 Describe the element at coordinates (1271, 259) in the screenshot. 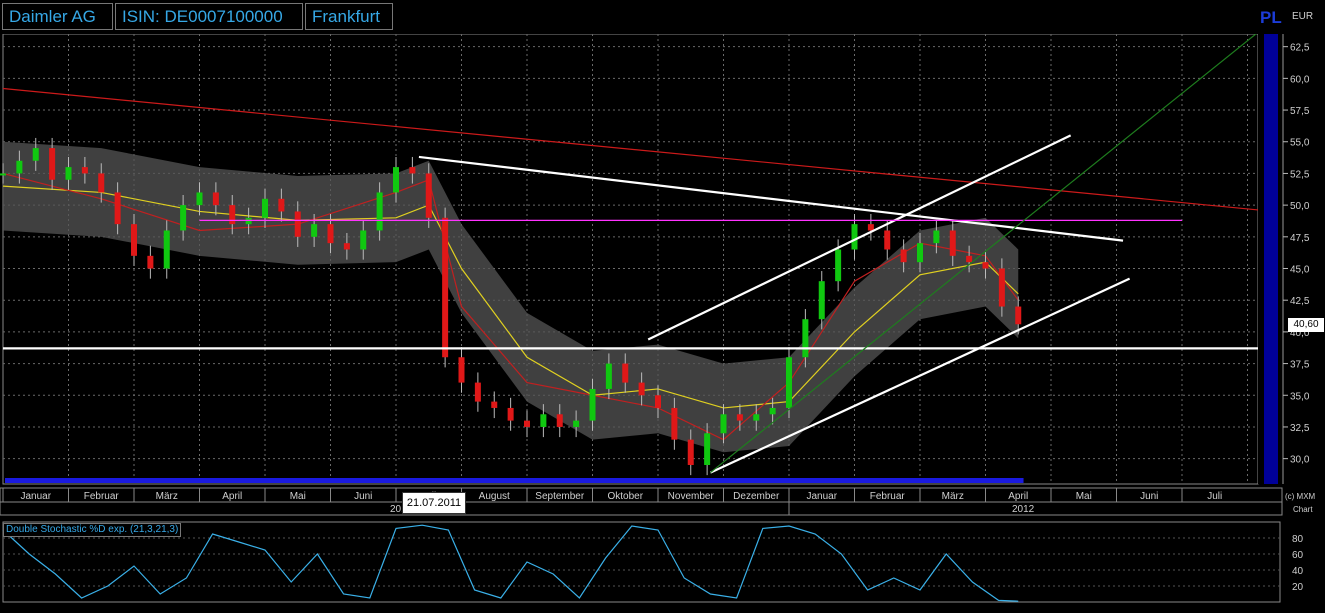

I see `volume-profile` at that location.